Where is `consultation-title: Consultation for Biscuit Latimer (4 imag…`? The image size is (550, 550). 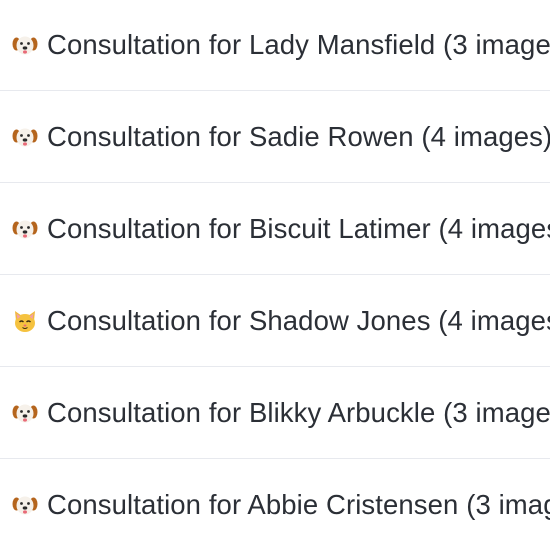
consultation-title: Consultation for Biscuit Latimer (4 imag… is located at coordinates (298, 228).